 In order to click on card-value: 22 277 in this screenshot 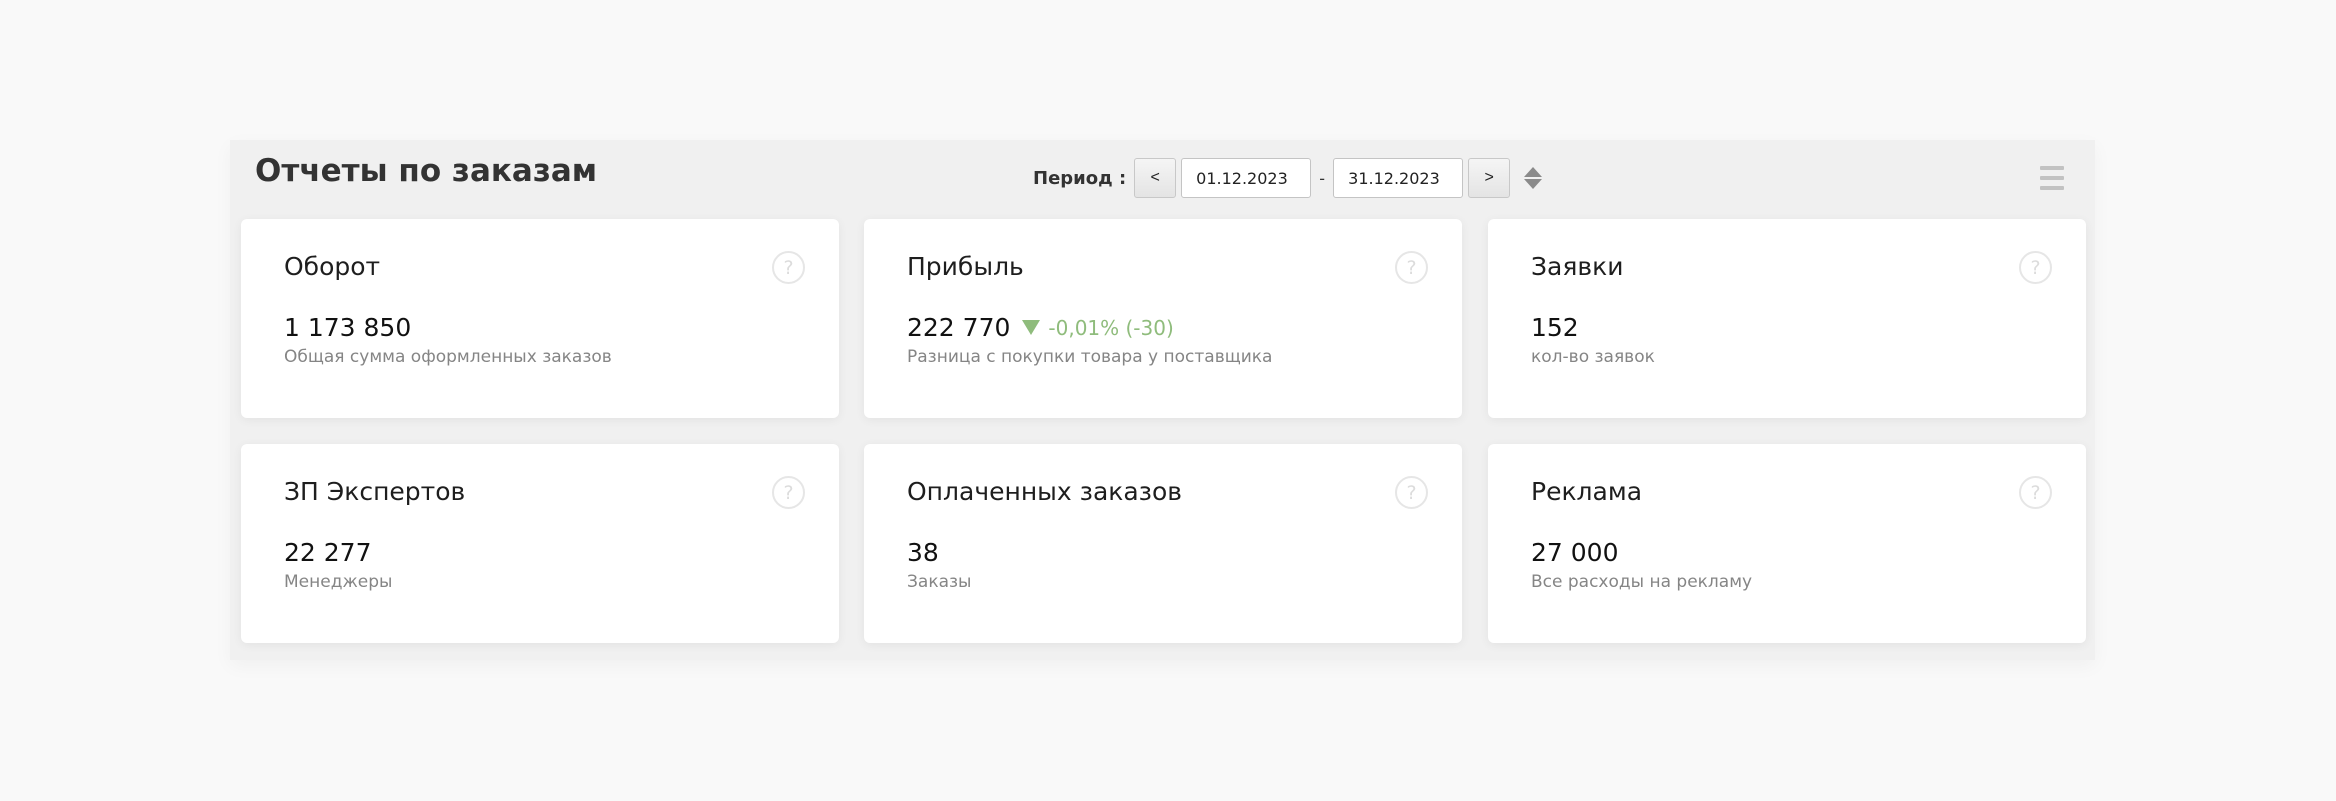, I will do `click(328, 552)`.